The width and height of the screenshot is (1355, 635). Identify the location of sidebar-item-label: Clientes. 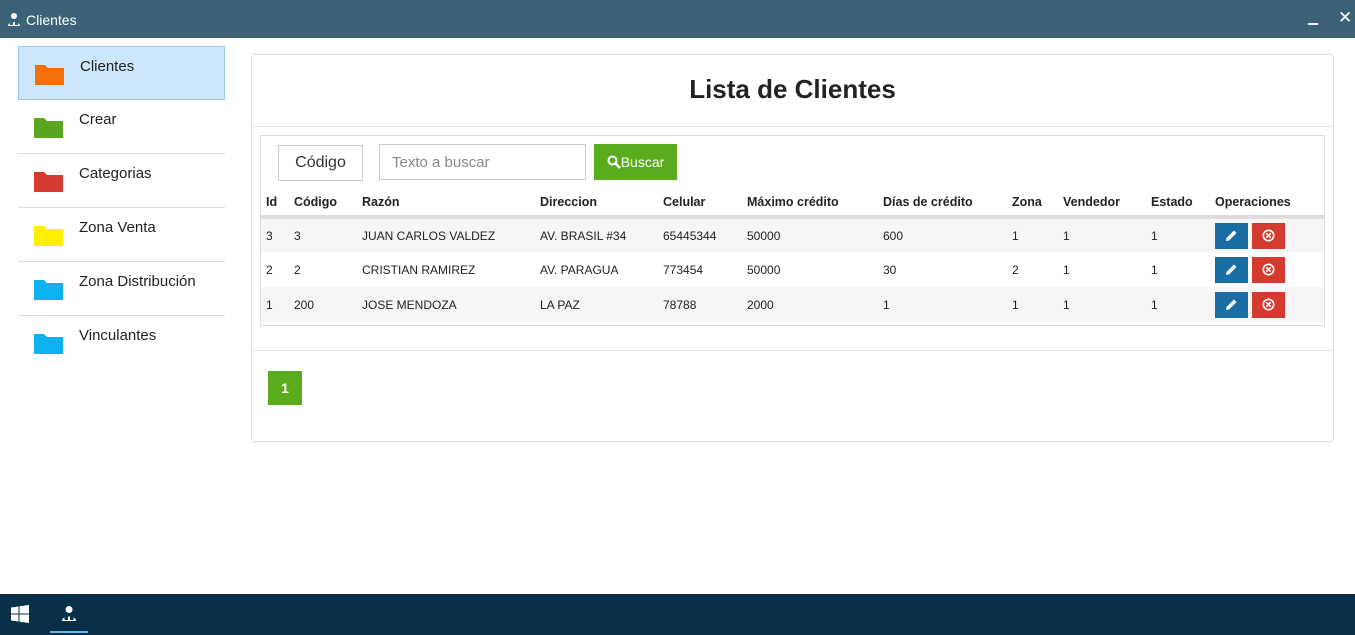
(107, 66).